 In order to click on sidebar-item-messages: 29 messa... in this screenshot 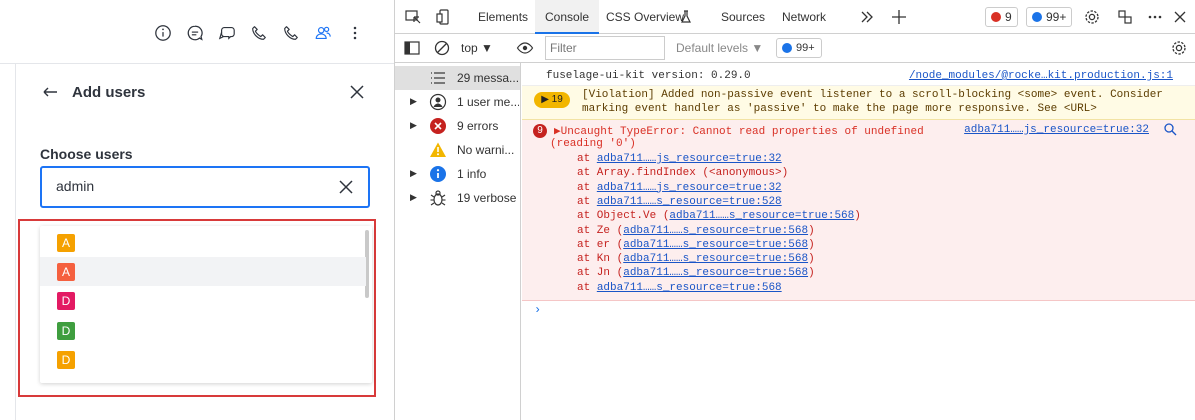, I will do `click(457, 78)`.